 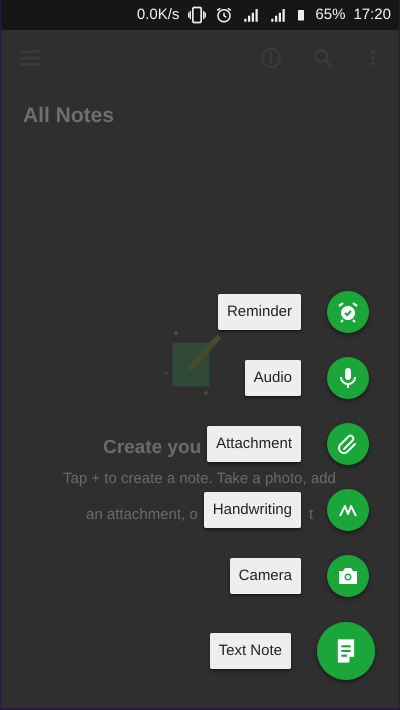 I want to click on page-title: All Notes, so click(x=69, y=116).